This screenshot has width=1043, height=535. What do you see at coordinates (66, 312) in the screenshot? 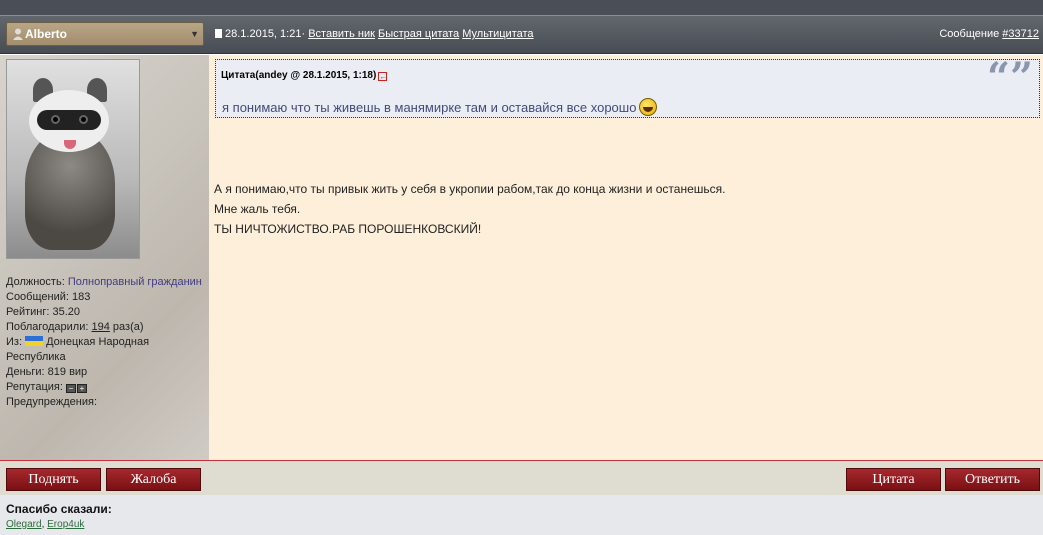
I see `rating-value: 35.20` at bounding box center [66, 312].